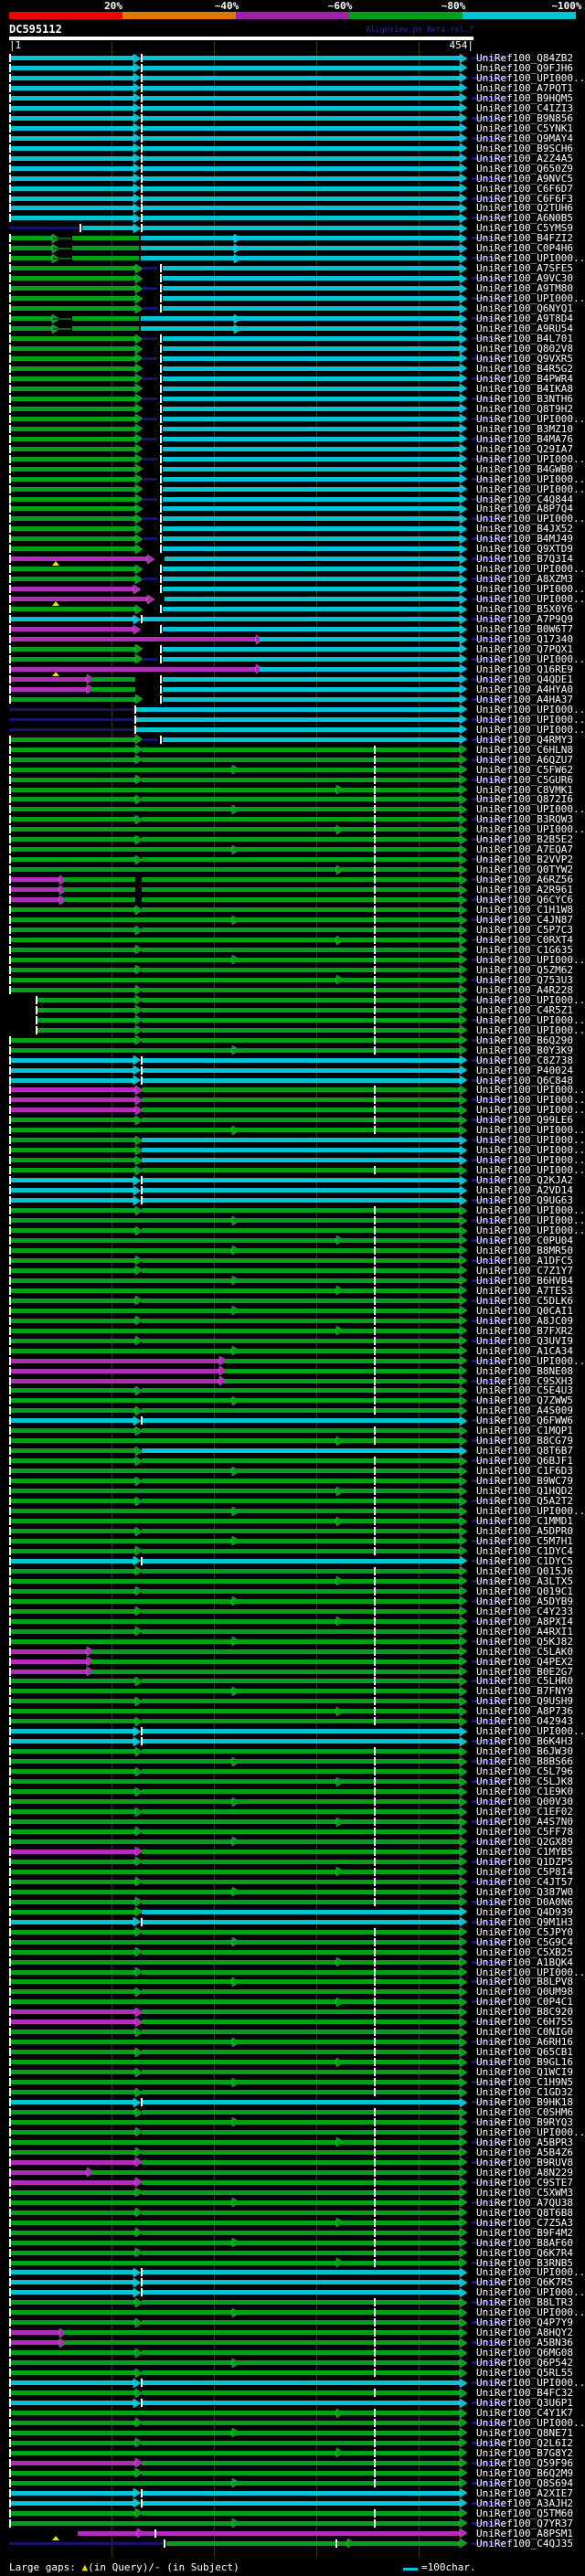  Describe the element at coordinates (524, 1642) in the screenshot. I see `subject-label: UniRef100_Q5KJ82` at that location.